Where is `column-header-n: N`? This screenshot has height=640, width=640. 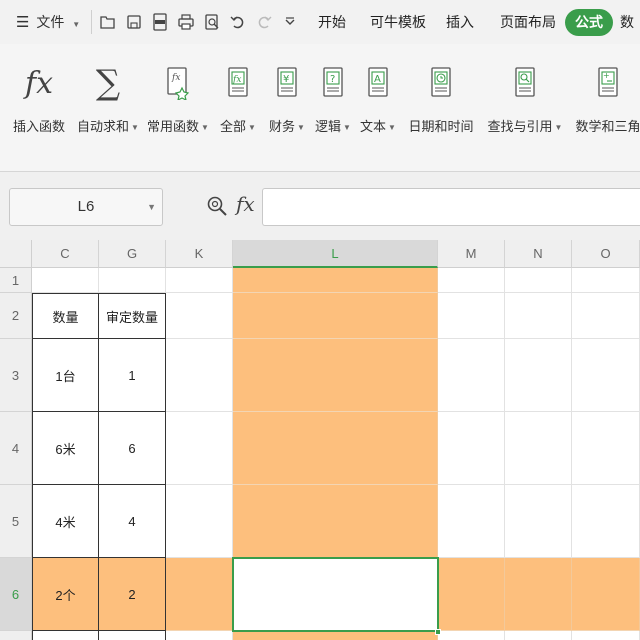
column-header-n: N is located at coordinates (538, 254).